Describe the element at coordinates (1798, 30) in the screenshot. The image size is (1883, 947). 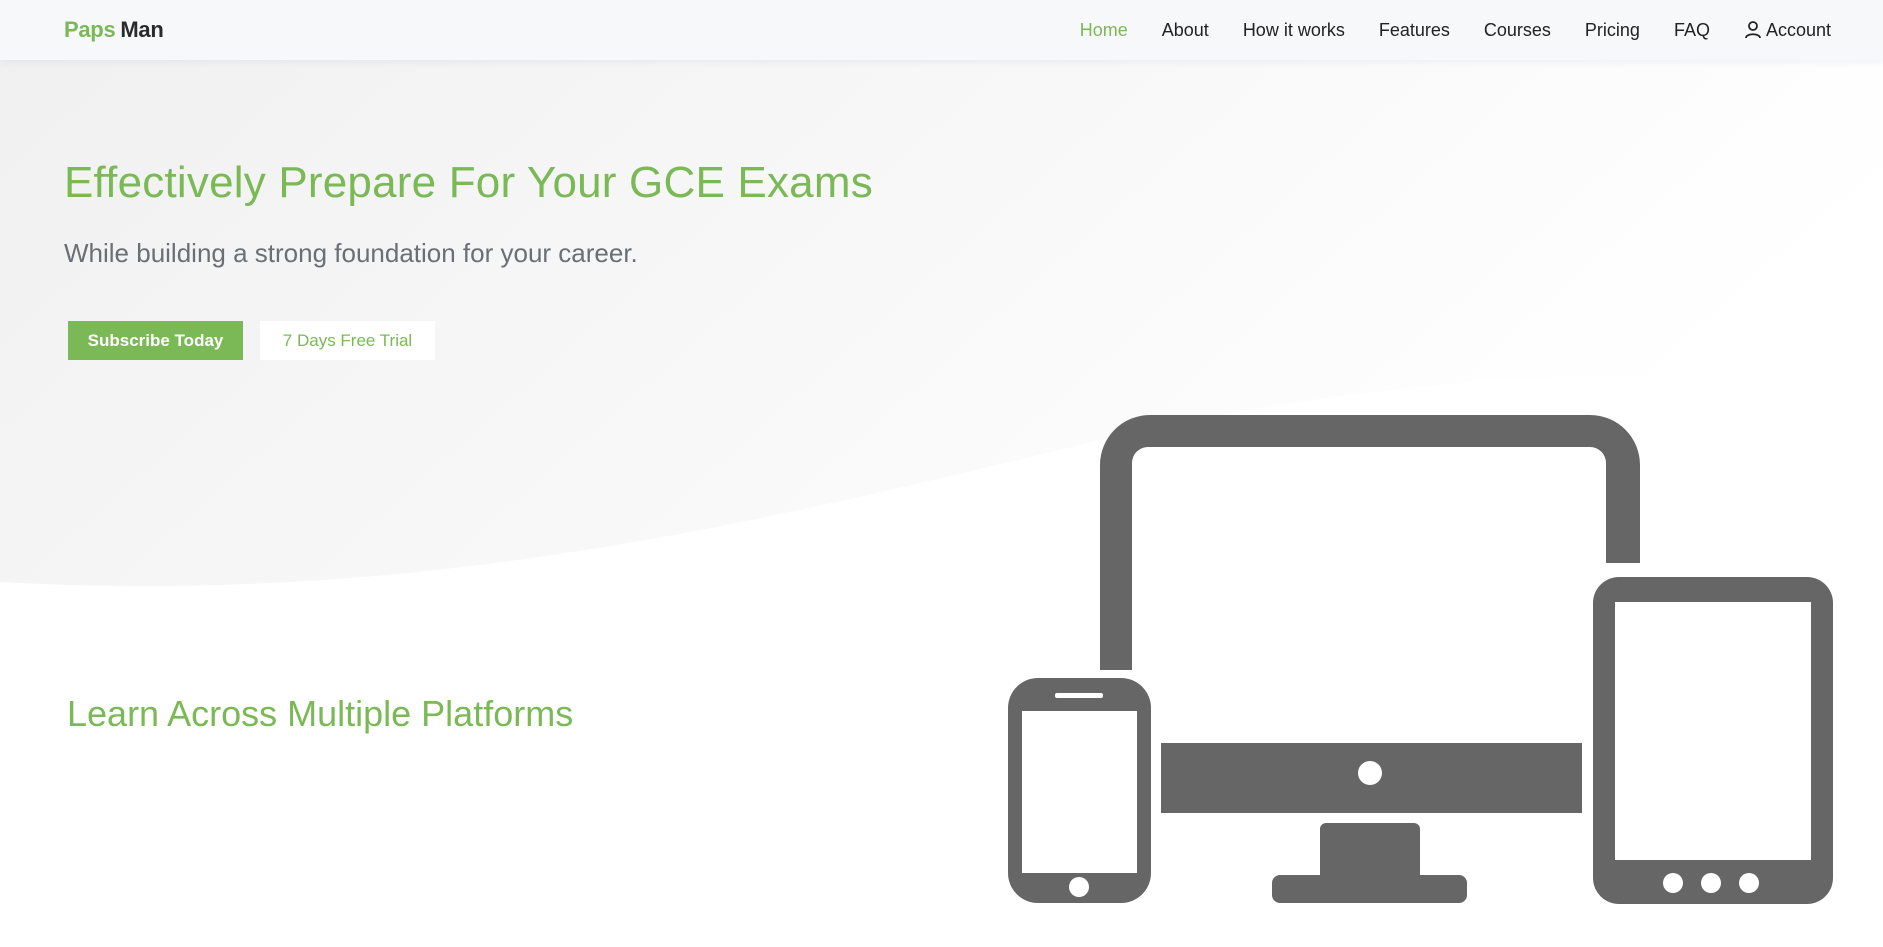
I see `account-label: Account` at that location.